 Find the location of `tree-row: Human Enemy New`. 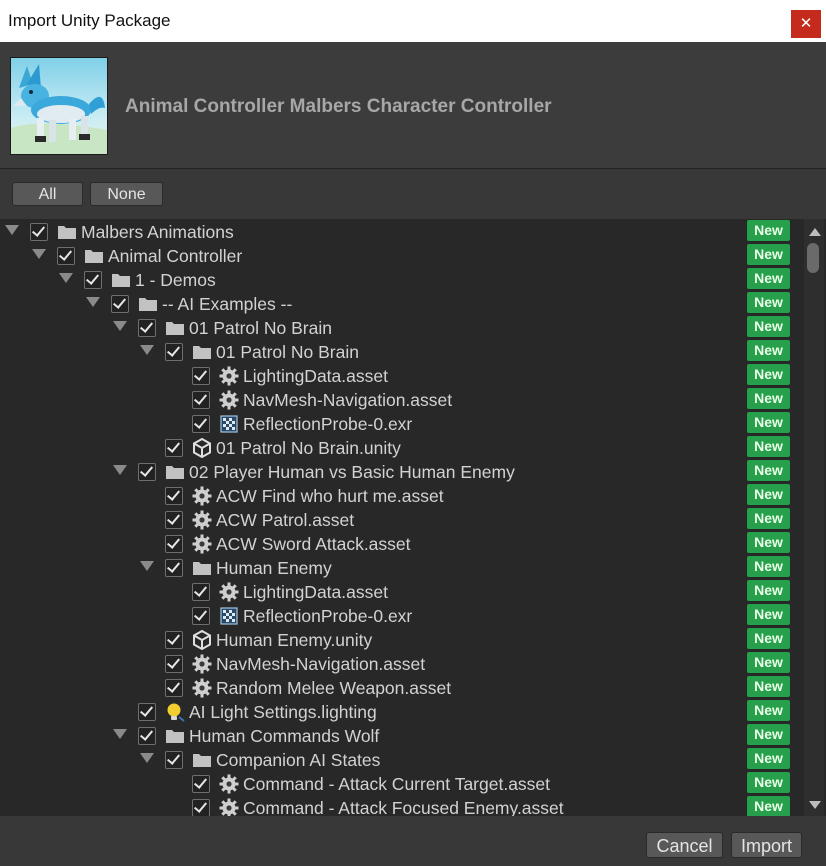

tree-row: Human Enemy New is located at coordinates (400, 568).